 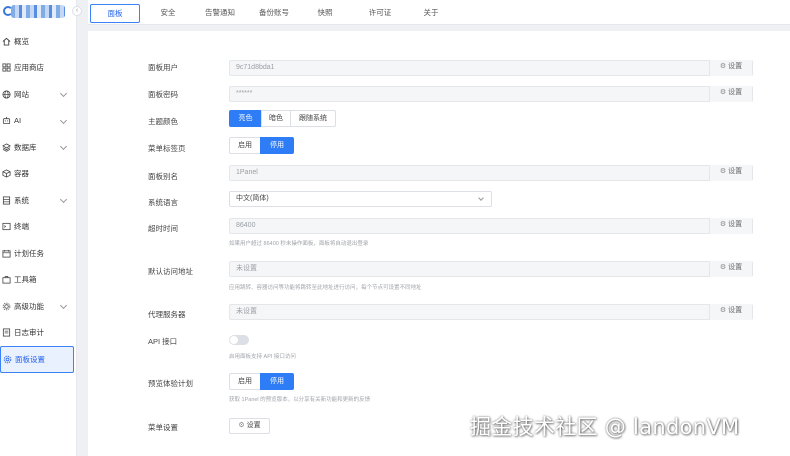 What do you see at coordinates (491, 269) in the screenshot?
I see `default-url-field: 未设置 ⚙ 设置` at bounding box center [491, 269].